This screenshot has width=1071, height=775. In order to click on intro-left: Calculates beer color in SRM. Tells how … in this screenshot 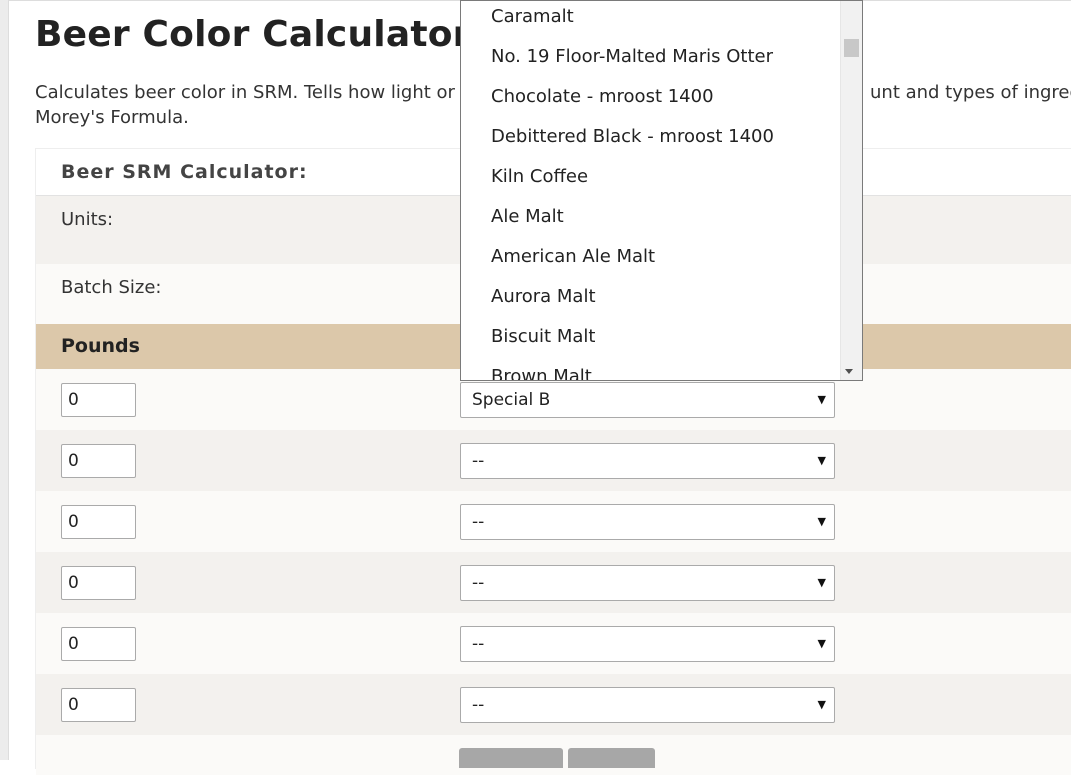, I will do `click(259, 92)`.